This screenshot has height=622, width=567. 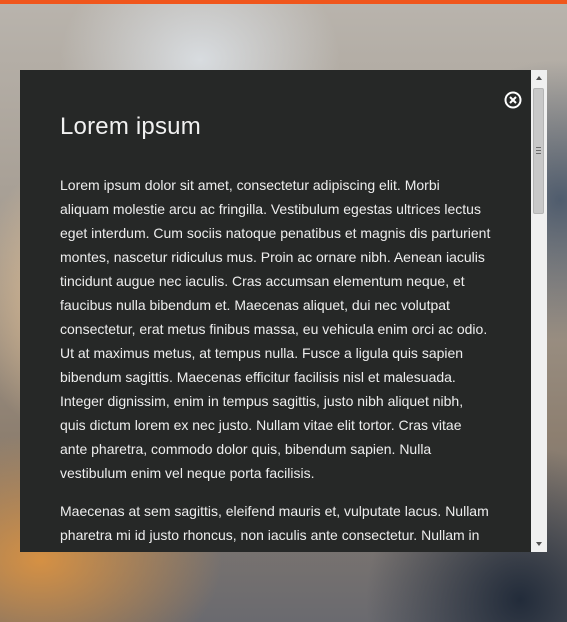 I want to click on grip-icon, so click(x=538, y=150).